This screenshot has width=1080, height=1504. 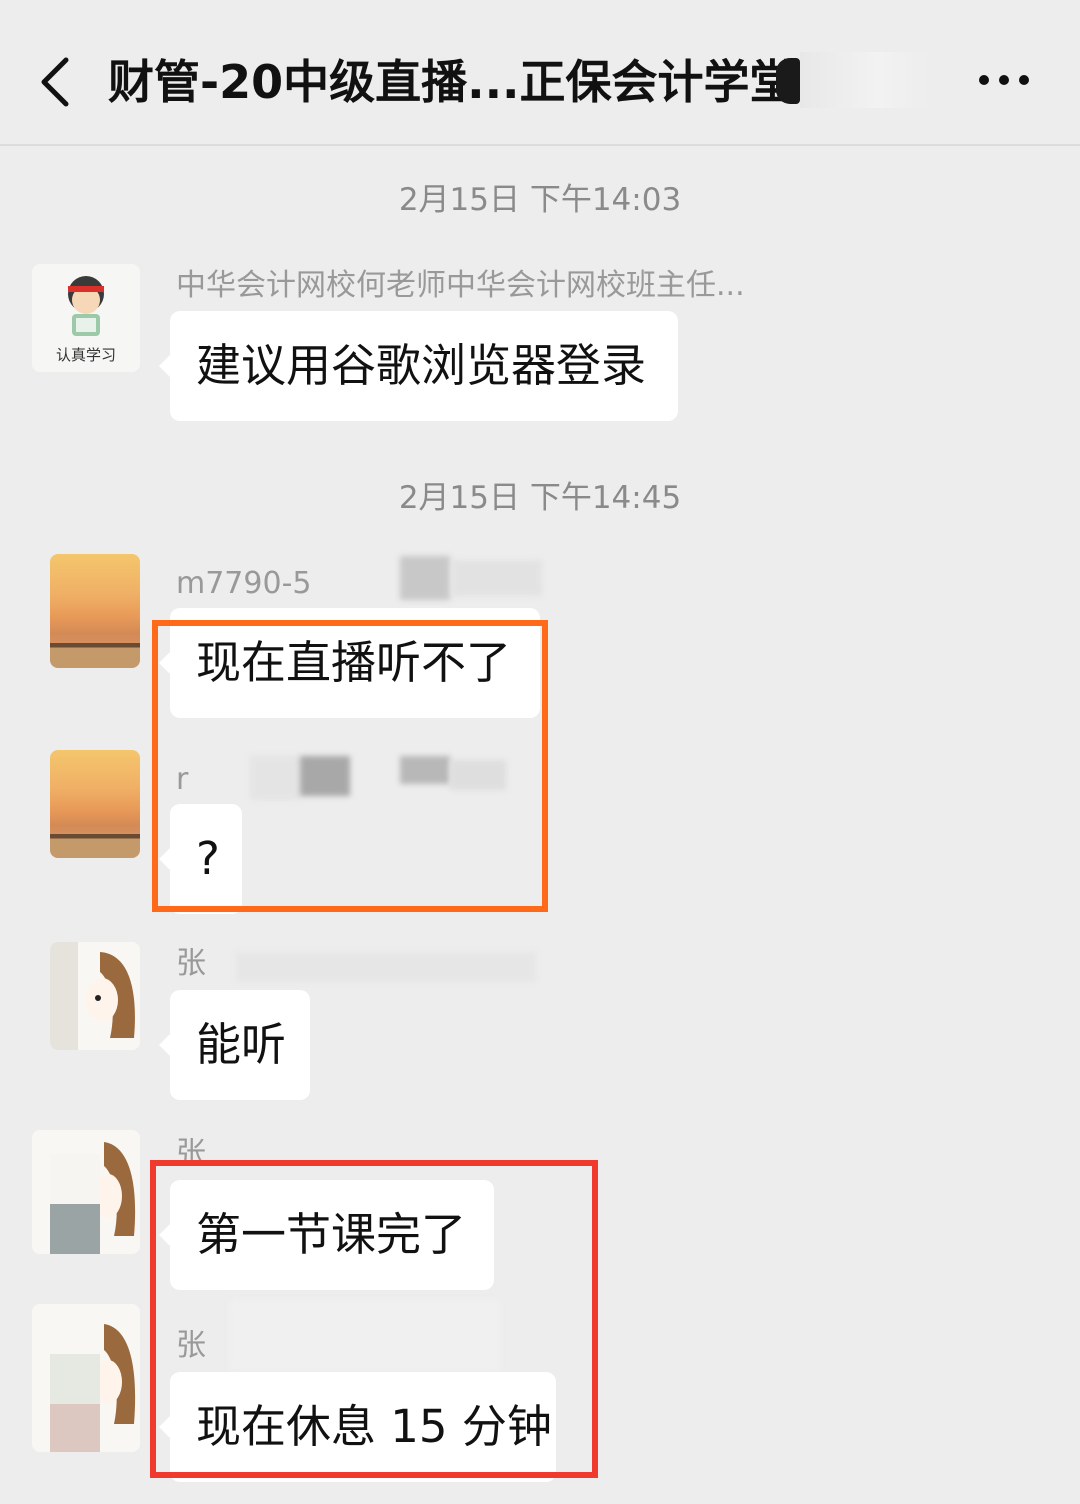 I want to click on sender-name: m7790-5, so click(x=244, y=583).